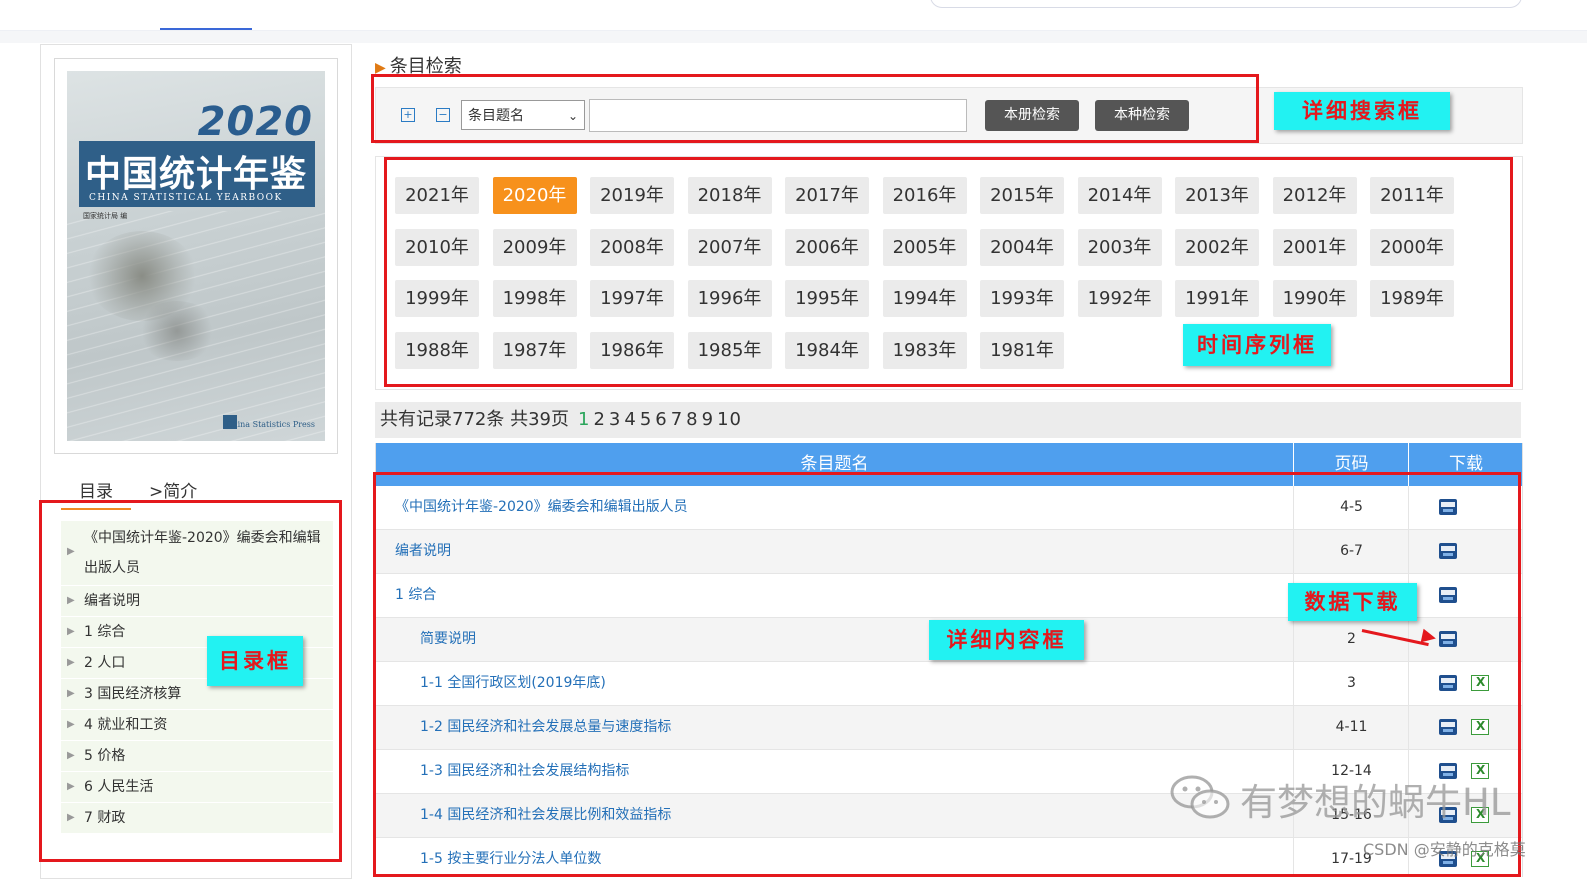  What do you see at coordinates (615, 419) in the screenshot?
I see `page-link: 3` at bounding box center [615, 419].